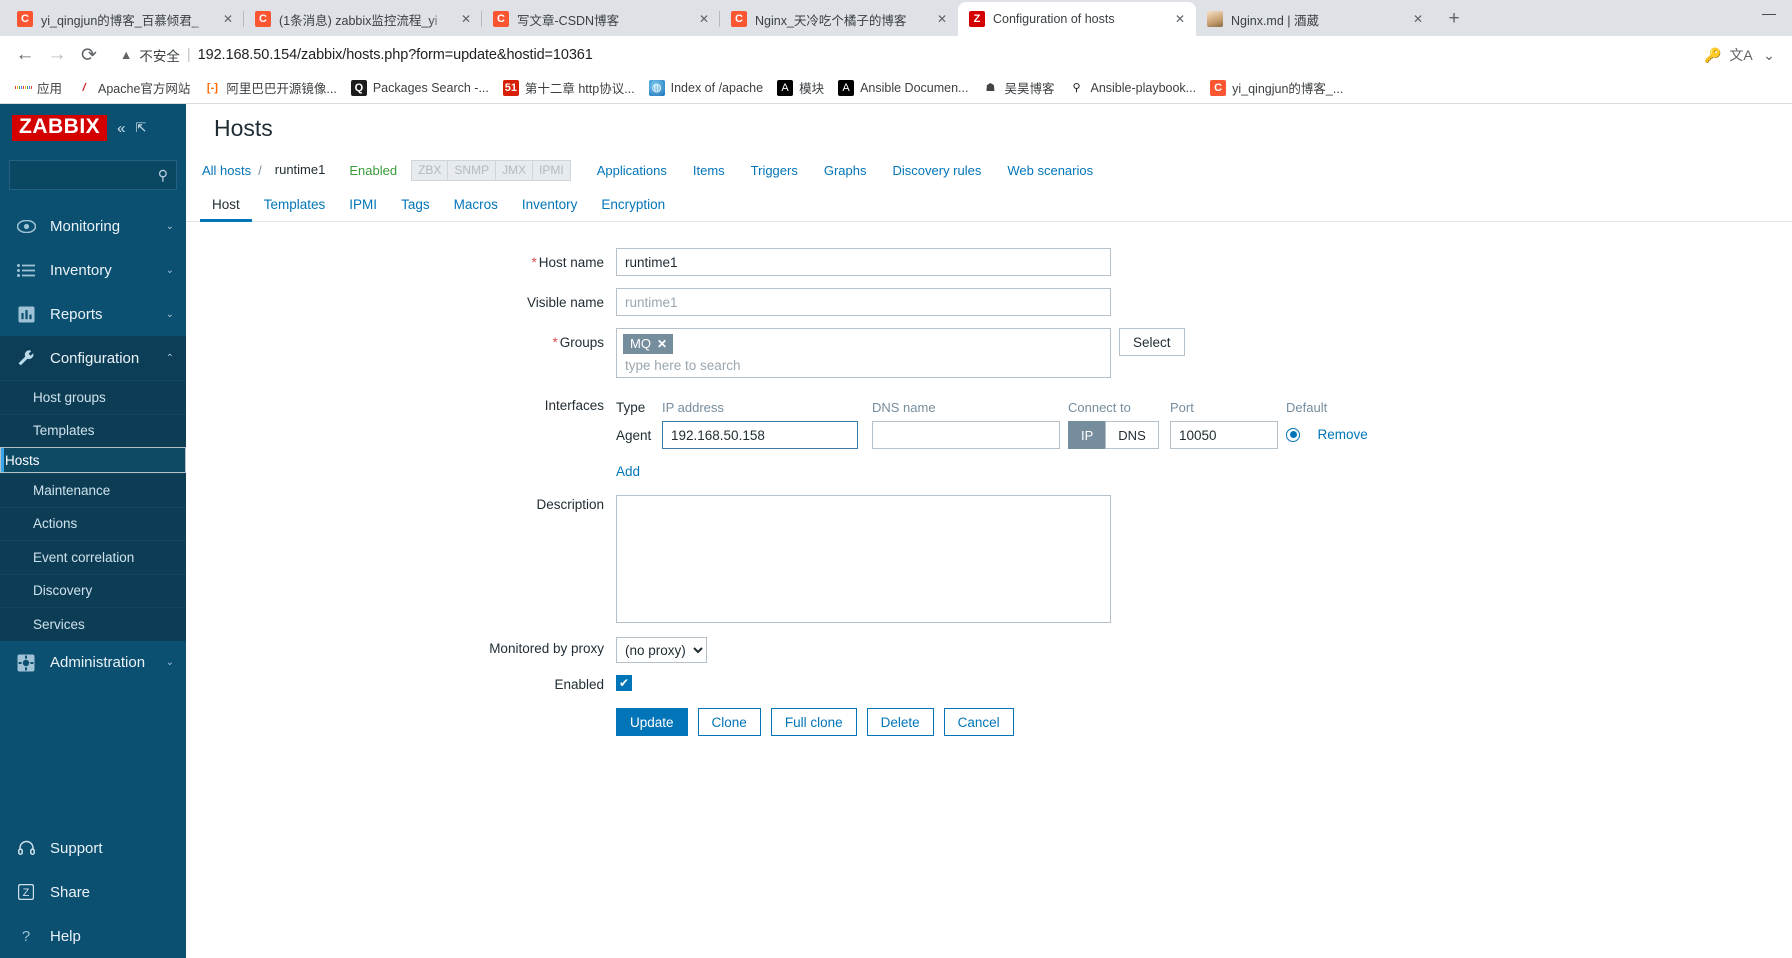  I want to click on tab-host: Host, so click(226, 205).